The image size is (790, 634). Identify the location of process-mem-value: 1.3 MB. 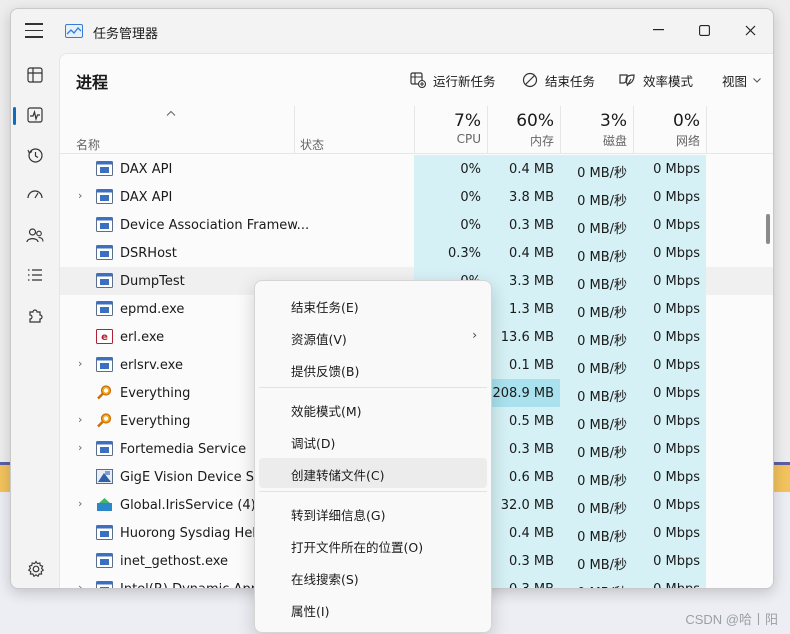
(531, 309).